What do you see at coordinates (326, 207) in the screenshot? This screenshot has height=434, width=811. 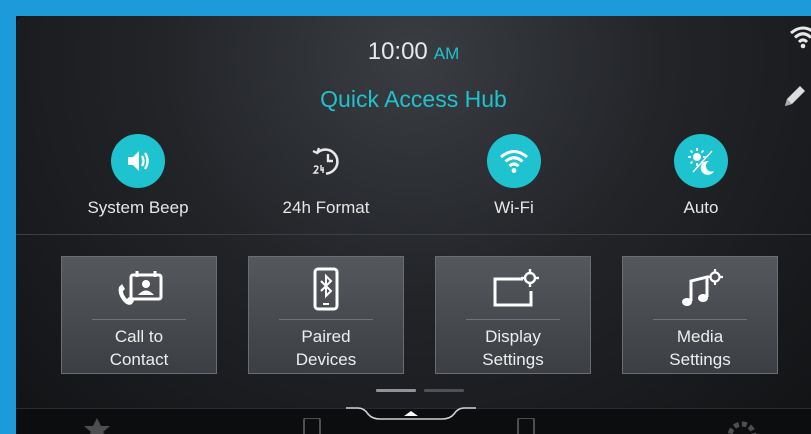 I see `toggle-label: 24h Format` at bounding box center [326, 207].